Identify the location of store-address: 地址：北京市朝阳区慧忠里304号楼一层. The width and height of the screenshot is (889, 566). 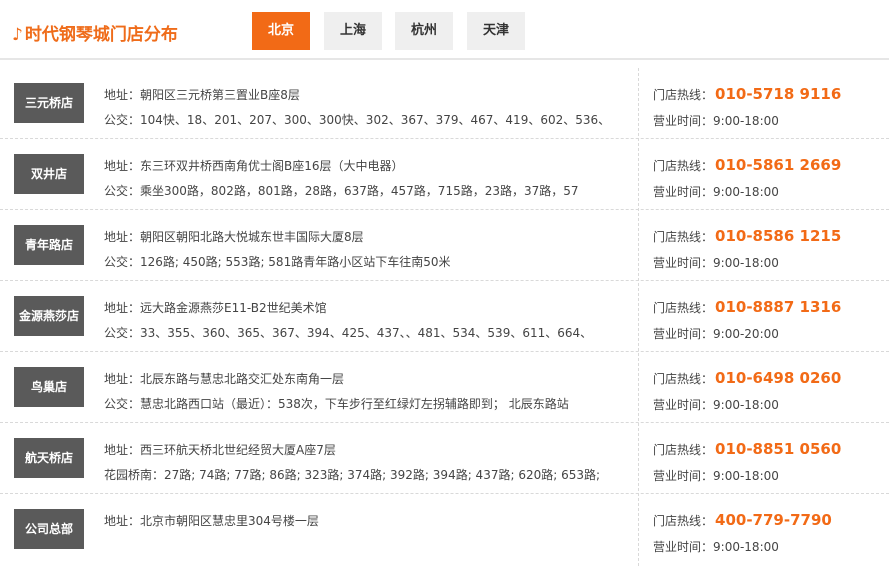
(211, 520).